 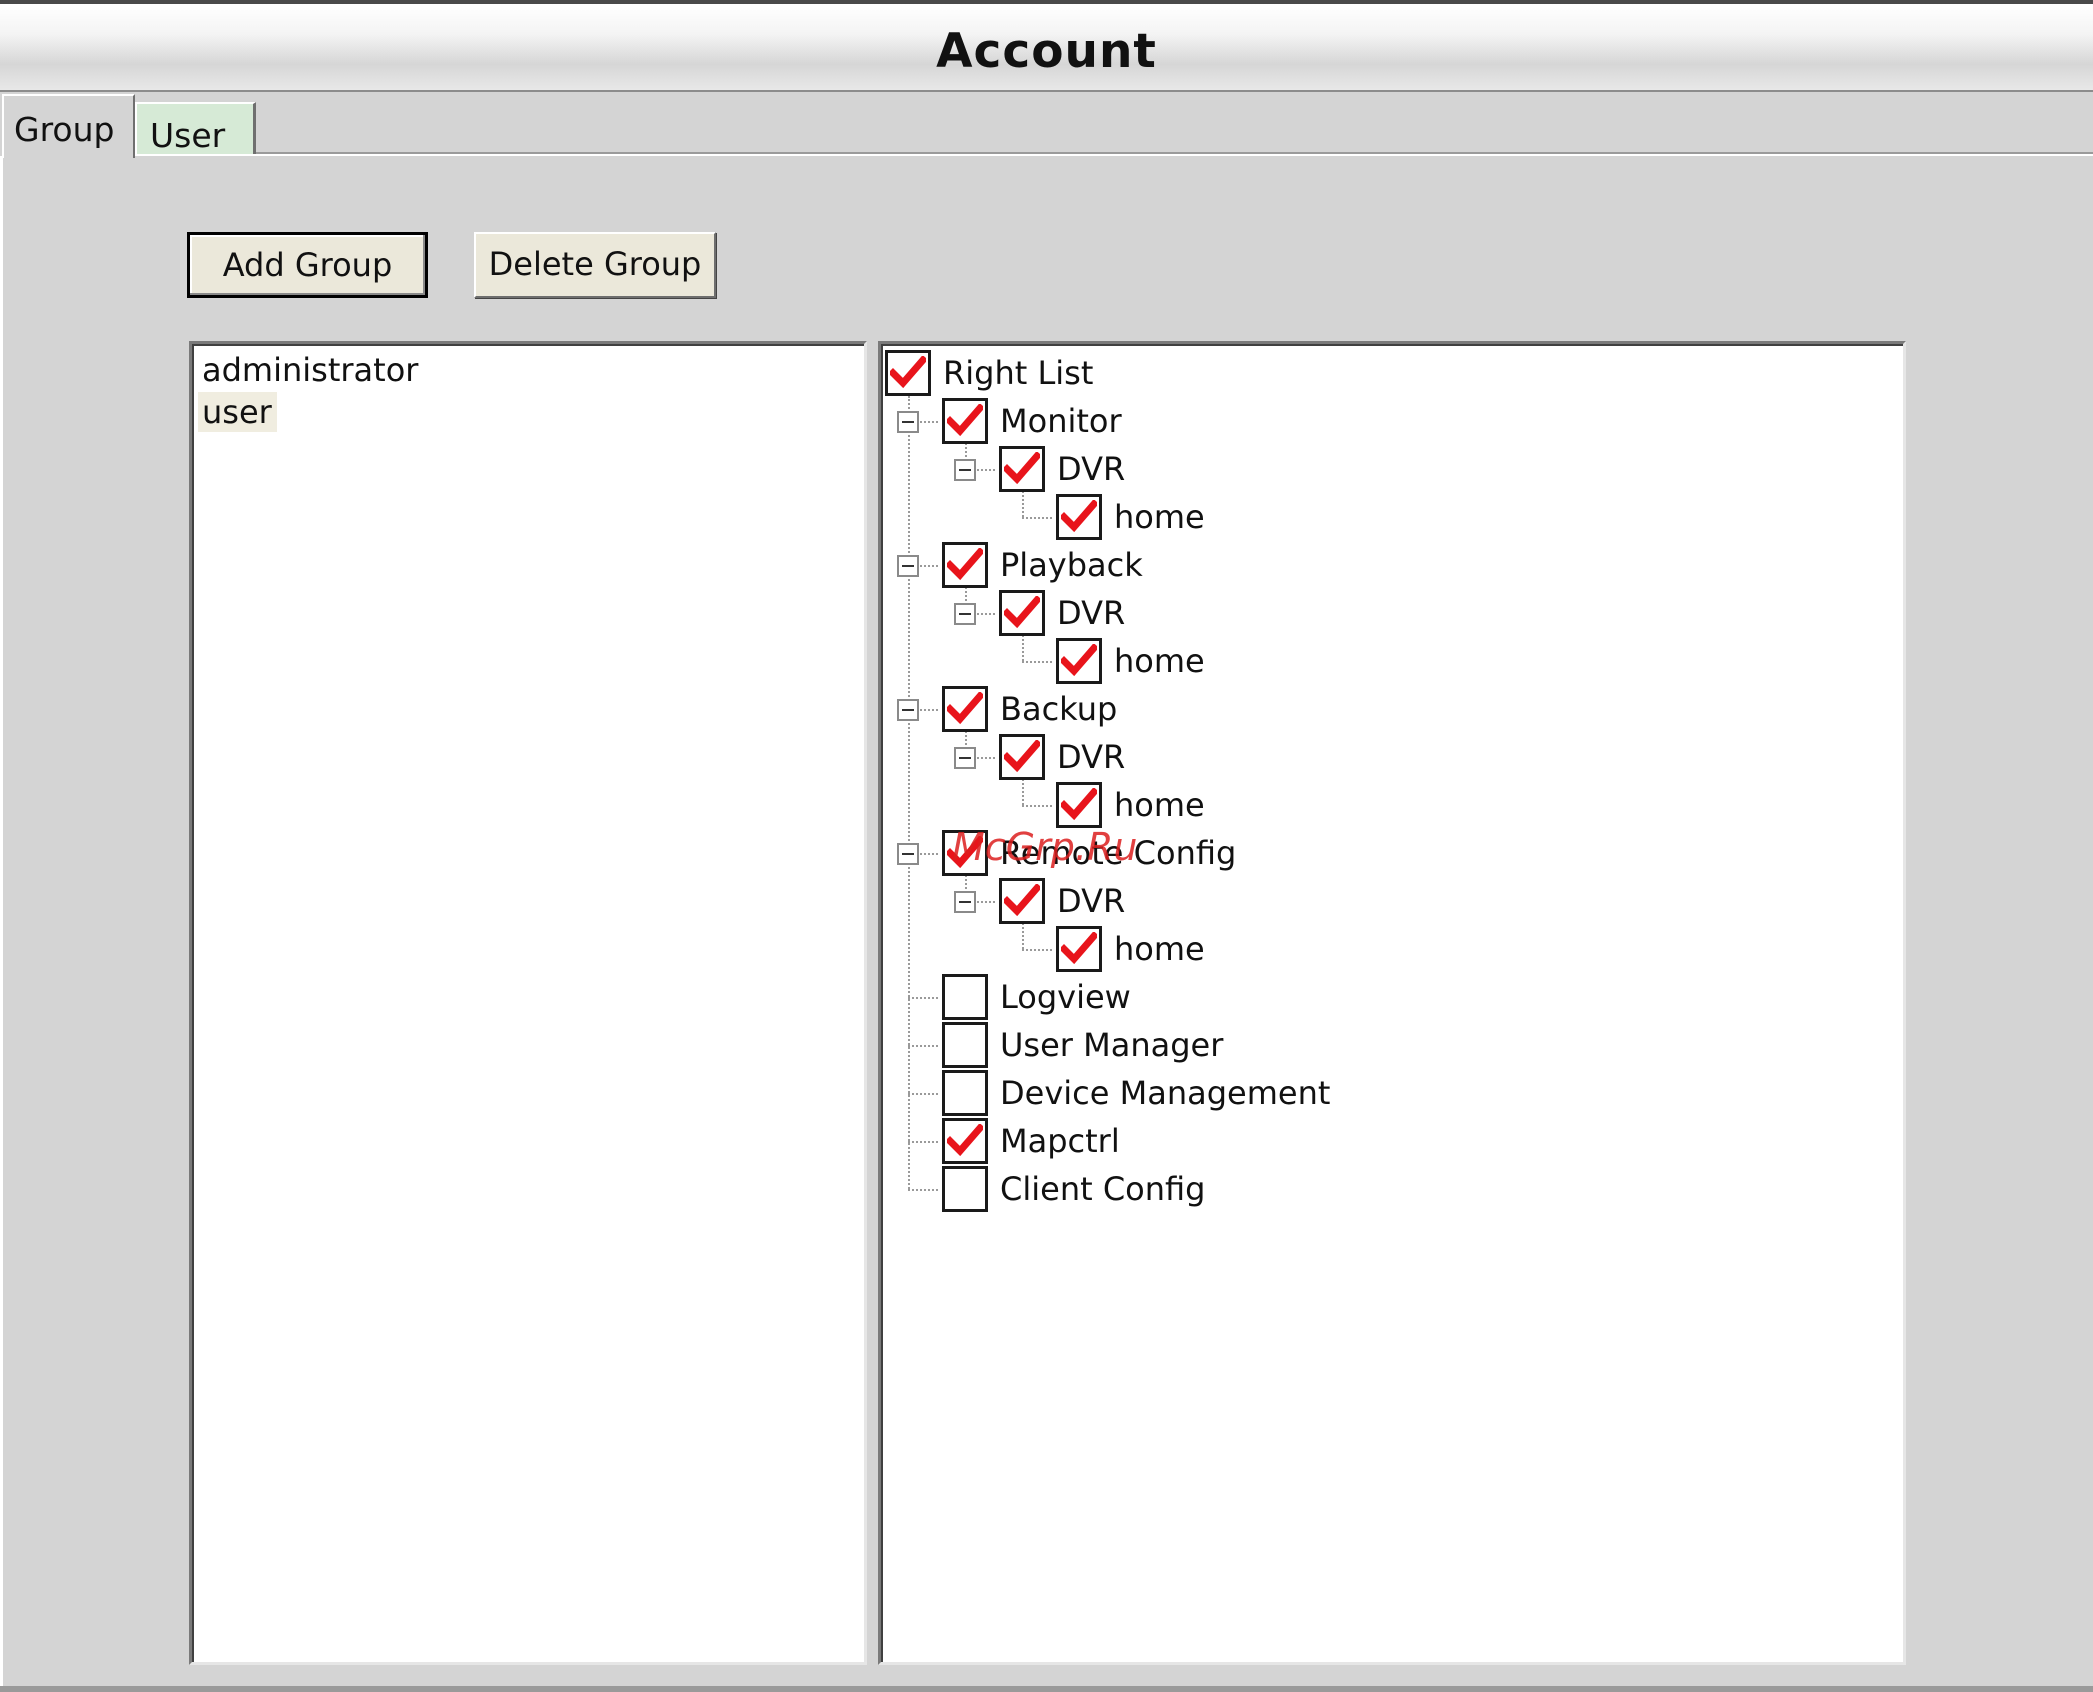 What do you see at coordinates (1112, 1045) in the screenshot?
I see `tree-node-label: User Manager` at bounding box center [1112, 1045].